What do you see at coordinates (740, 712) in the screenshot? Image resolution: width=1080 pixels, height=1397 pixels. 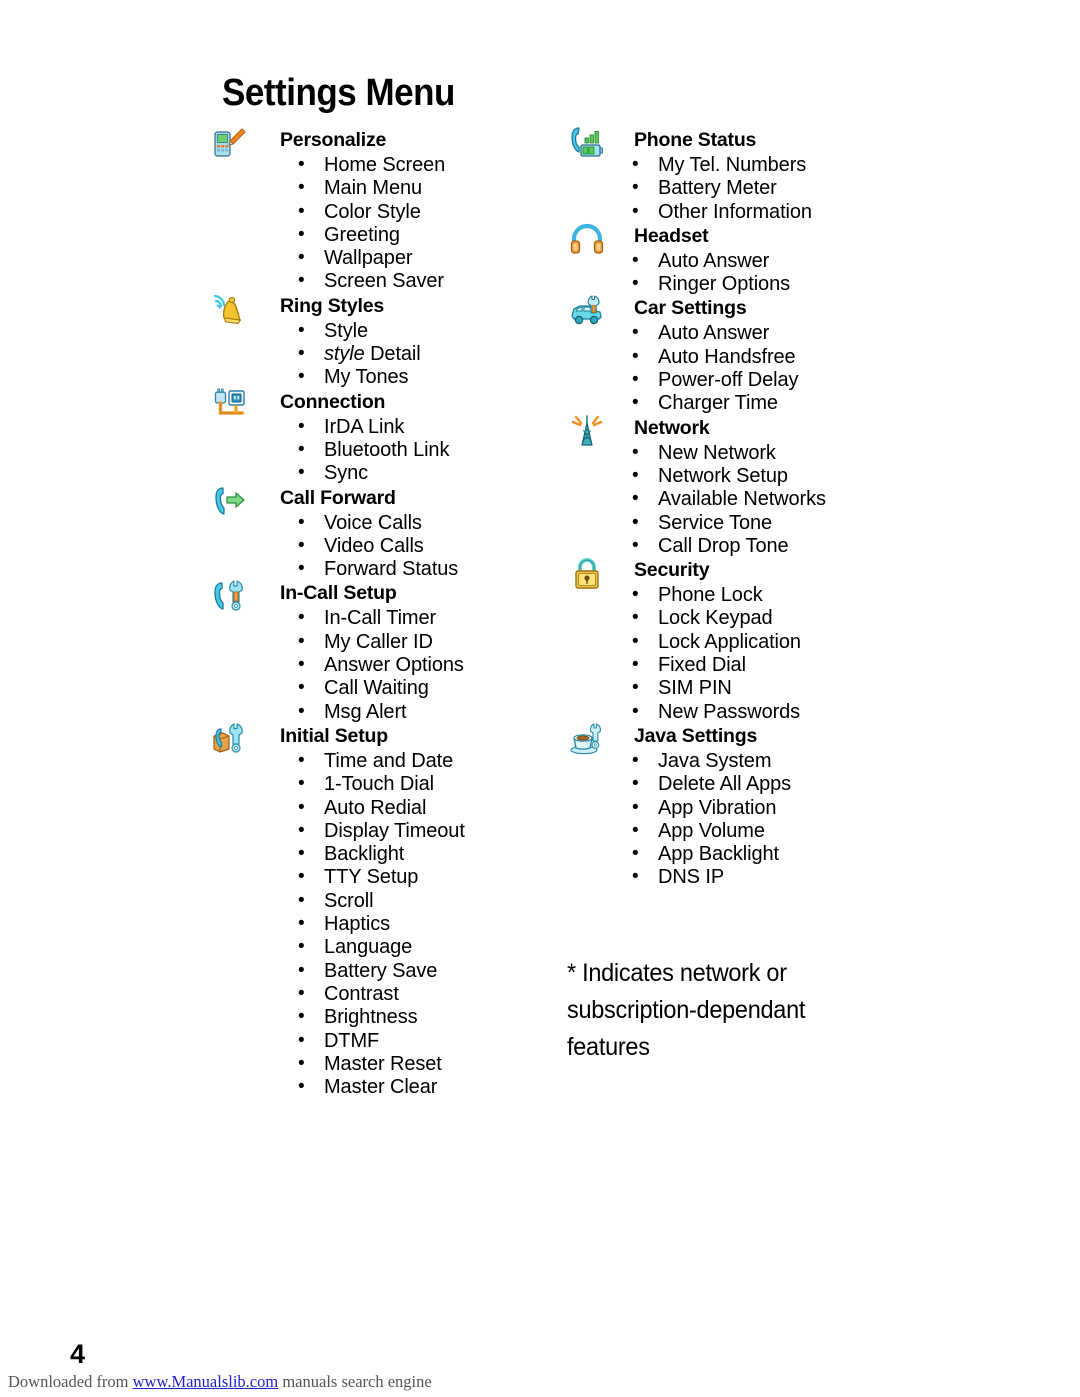 I see `menu-item: New Passwords` at bounding box center [740, 712].